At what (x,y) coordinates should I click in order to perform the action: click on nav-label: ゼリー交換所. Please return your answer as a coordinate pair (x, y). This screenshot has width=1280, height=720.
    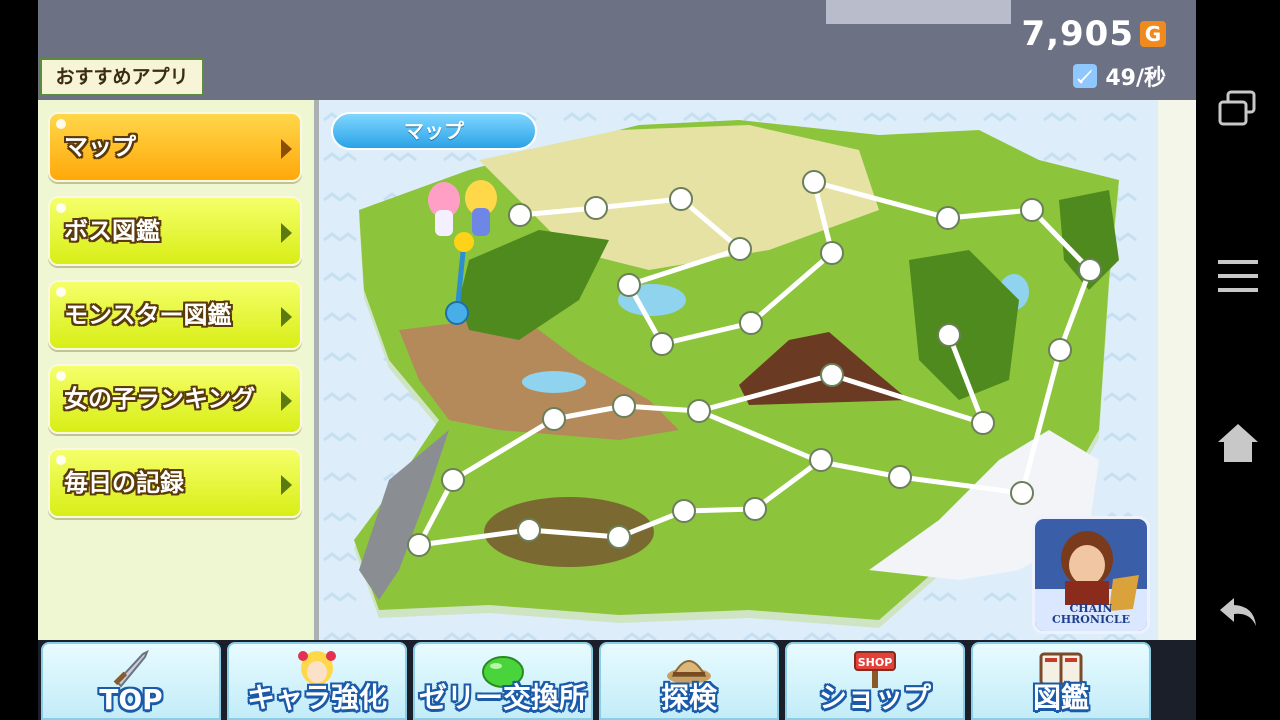
    Looking at the image, I should click on (502, 697).